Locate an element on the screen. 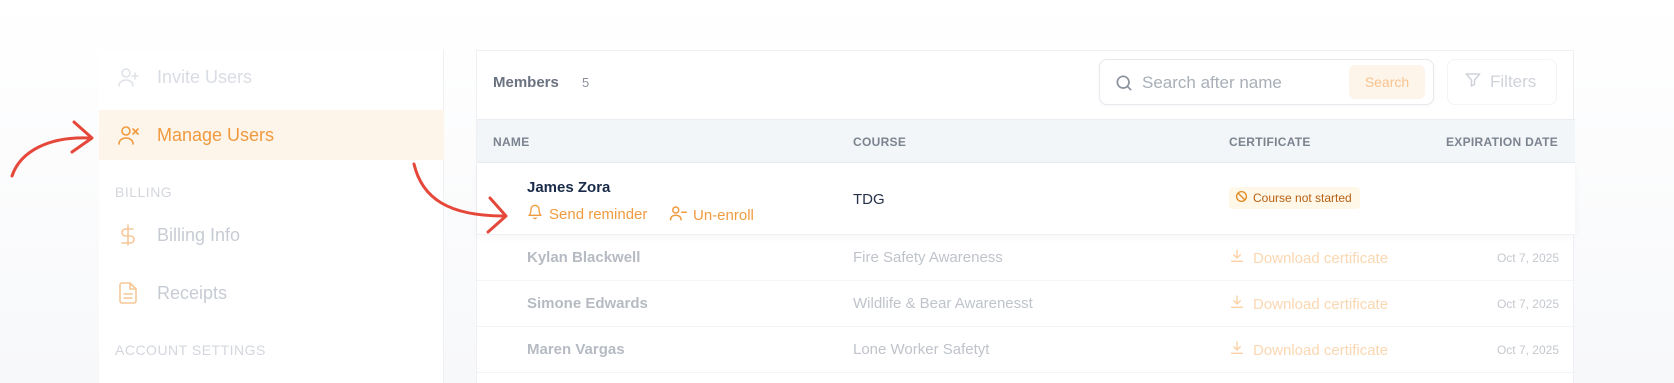  dollar-icon is located at coordinates (128, 235).